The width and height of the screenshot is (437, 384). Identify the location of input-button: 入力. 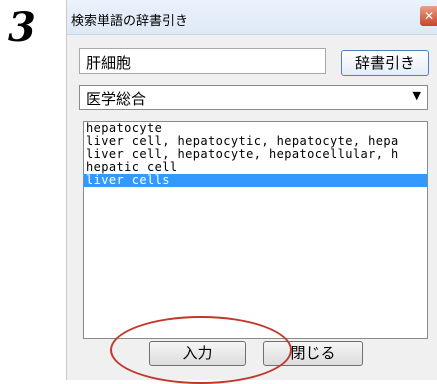
(197, 353).